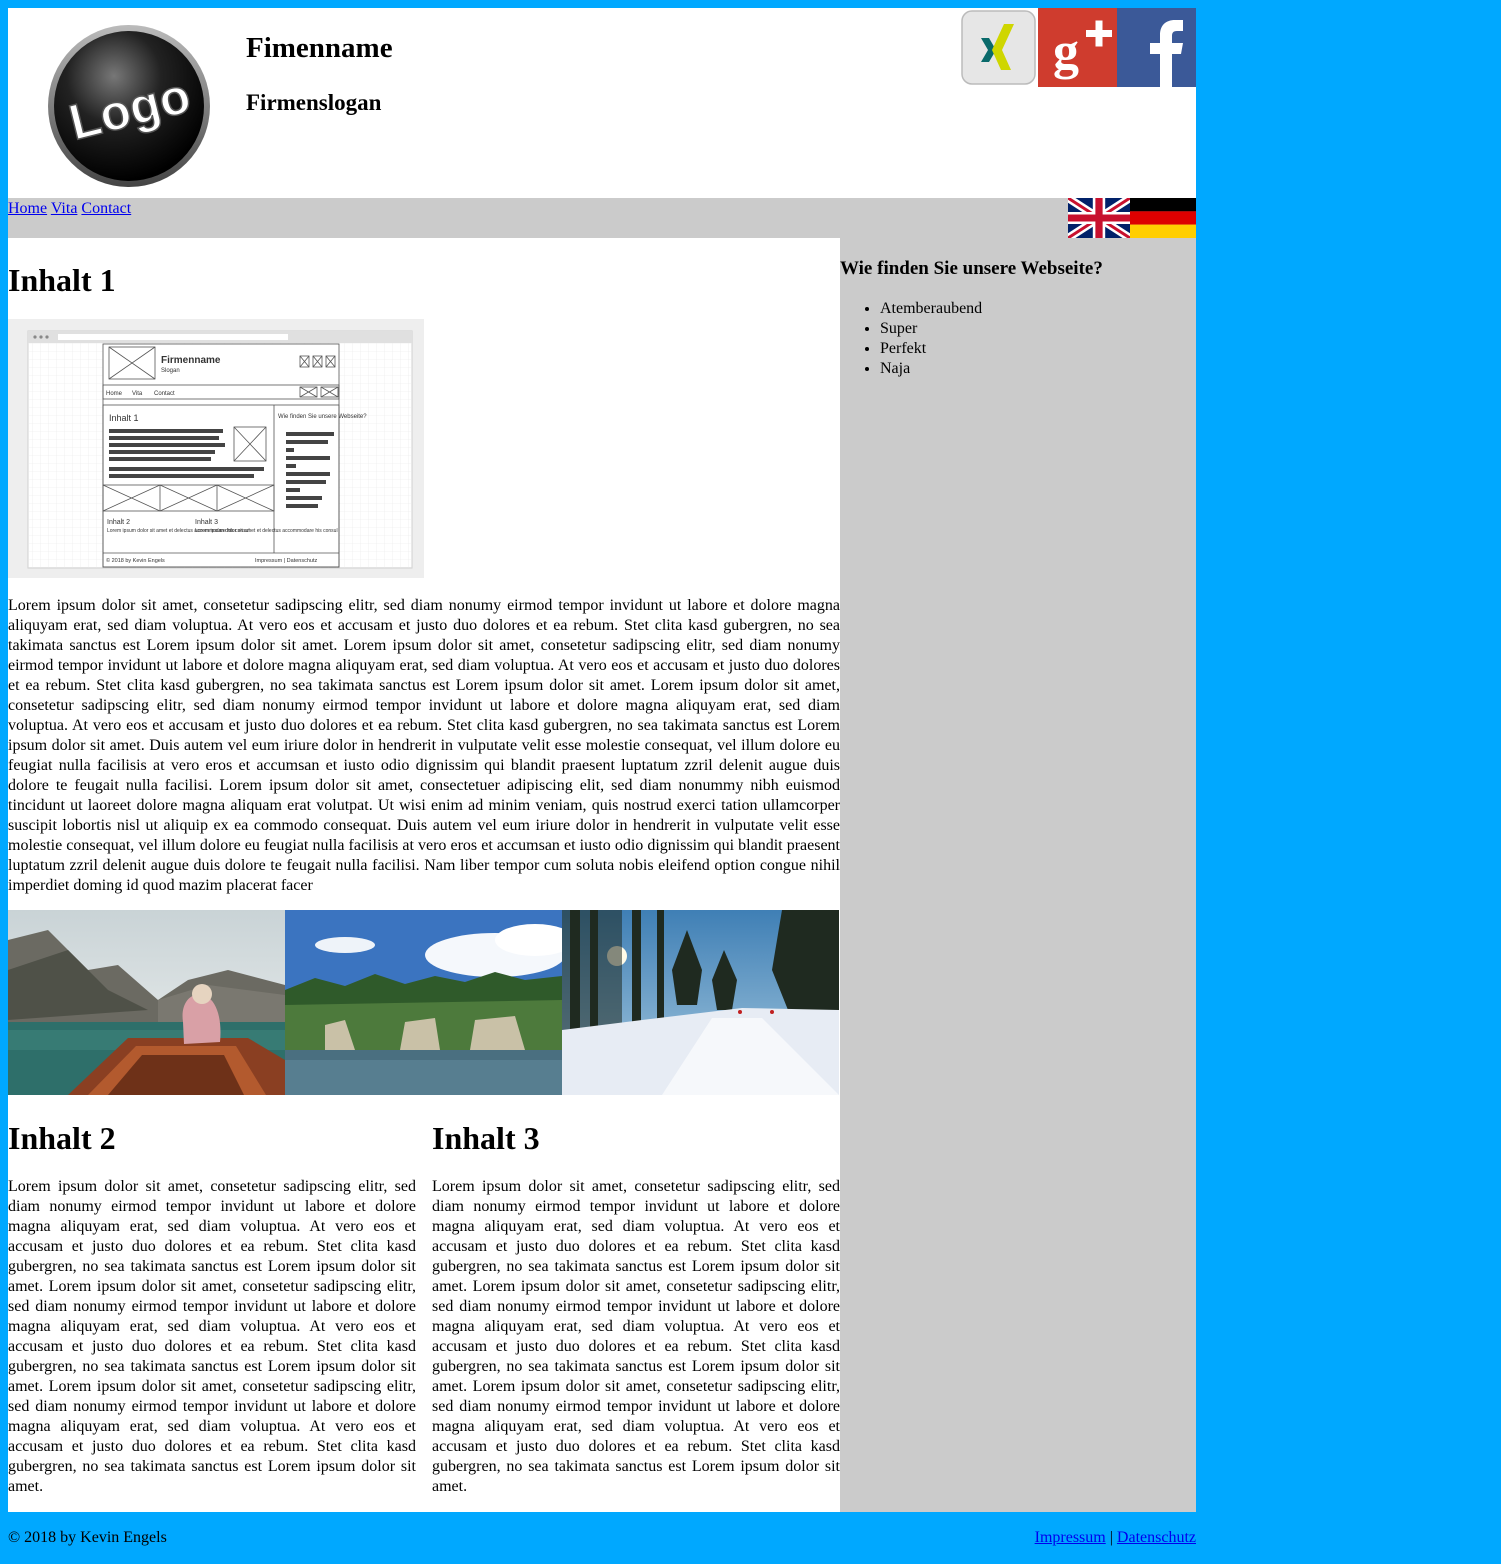  Describe the element at coordinates (931, 369) in the screenshot. I see `poll-option: Naja` at that location.